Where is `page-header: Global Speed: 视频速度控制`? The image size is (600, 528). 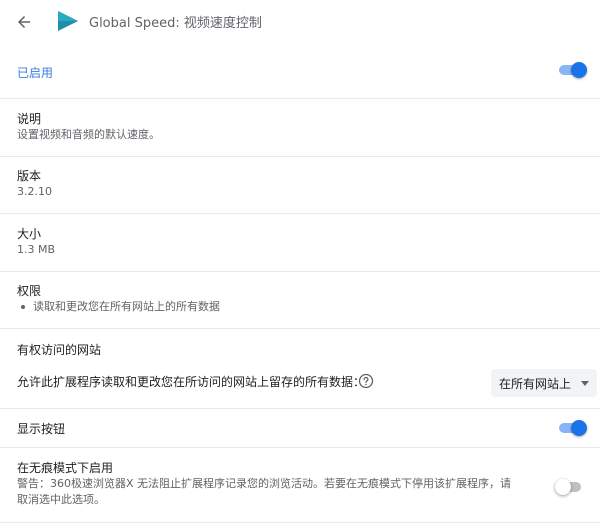 page-header: Global Speed: 视频速度控制 is located at coordinates (300, 22).